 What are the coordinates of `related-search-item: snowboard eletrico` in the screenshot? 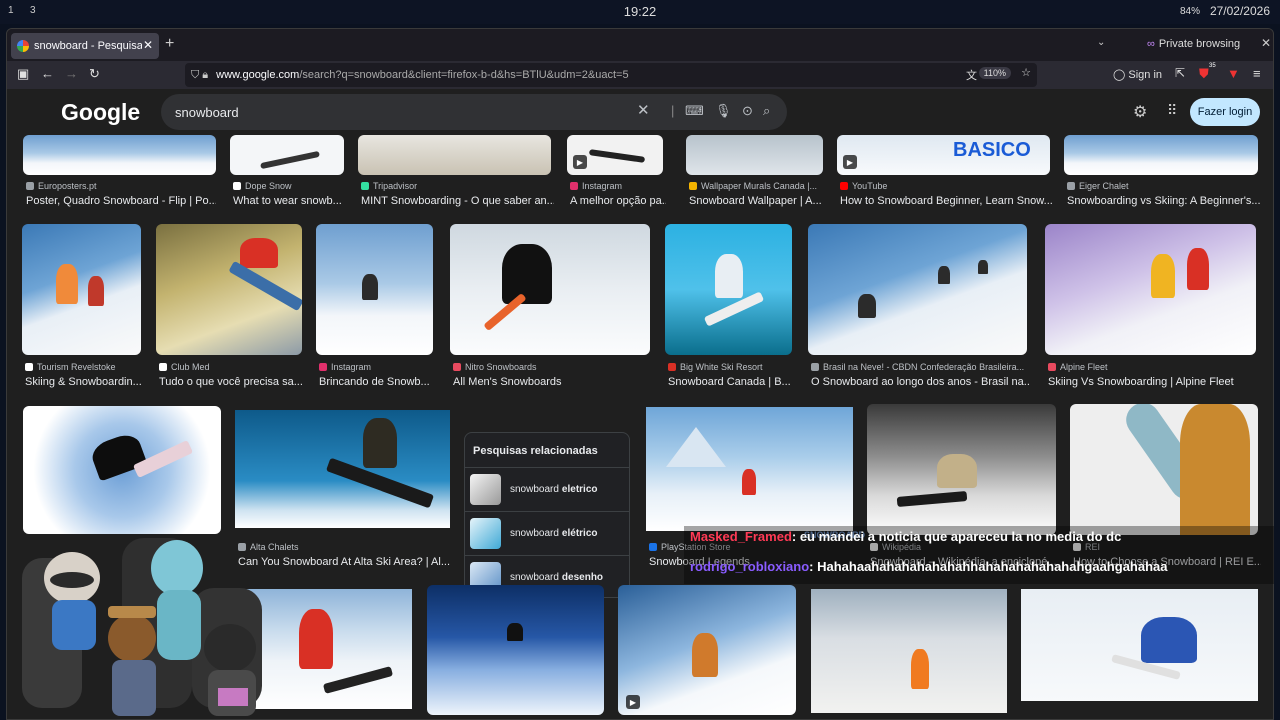 It's located at (547, 489).